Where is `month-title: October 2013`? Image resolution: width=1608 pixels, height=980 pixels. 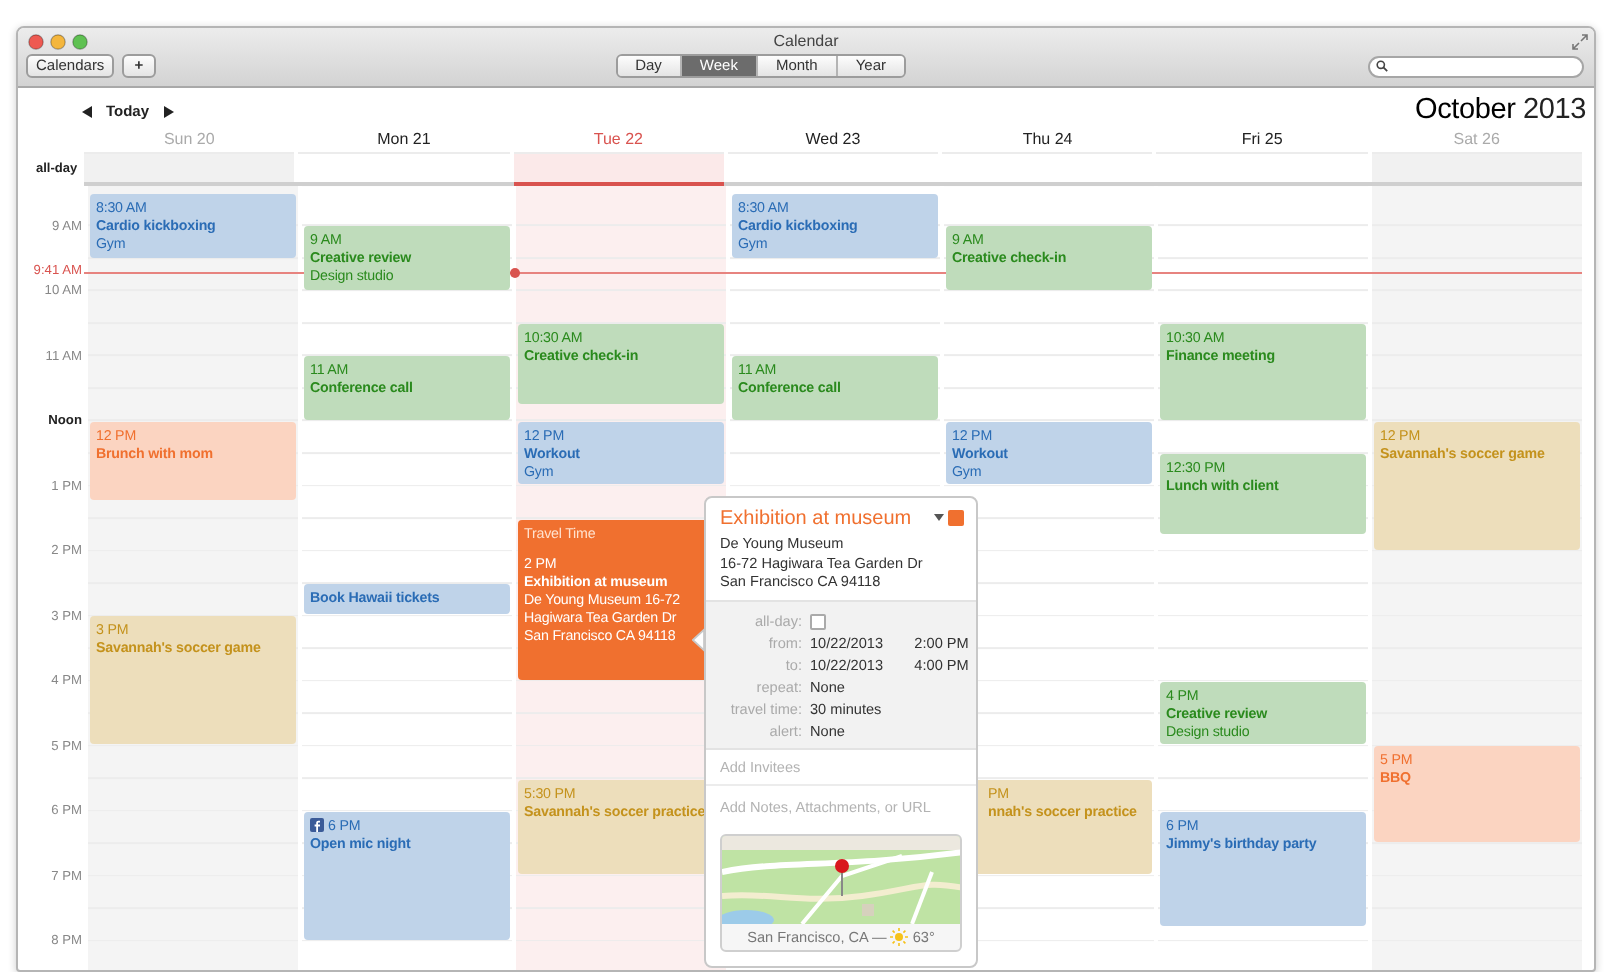
month-title: October 2013 is located at coordinates (1500, 110).